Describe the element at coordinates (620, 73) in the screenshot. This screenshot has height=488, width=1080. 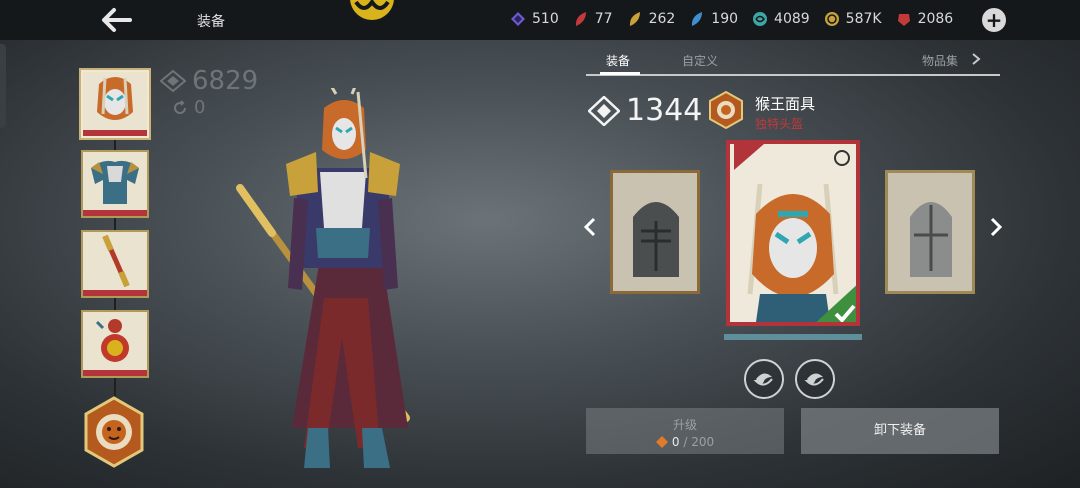
I see `active-tab-indicator` at that location.